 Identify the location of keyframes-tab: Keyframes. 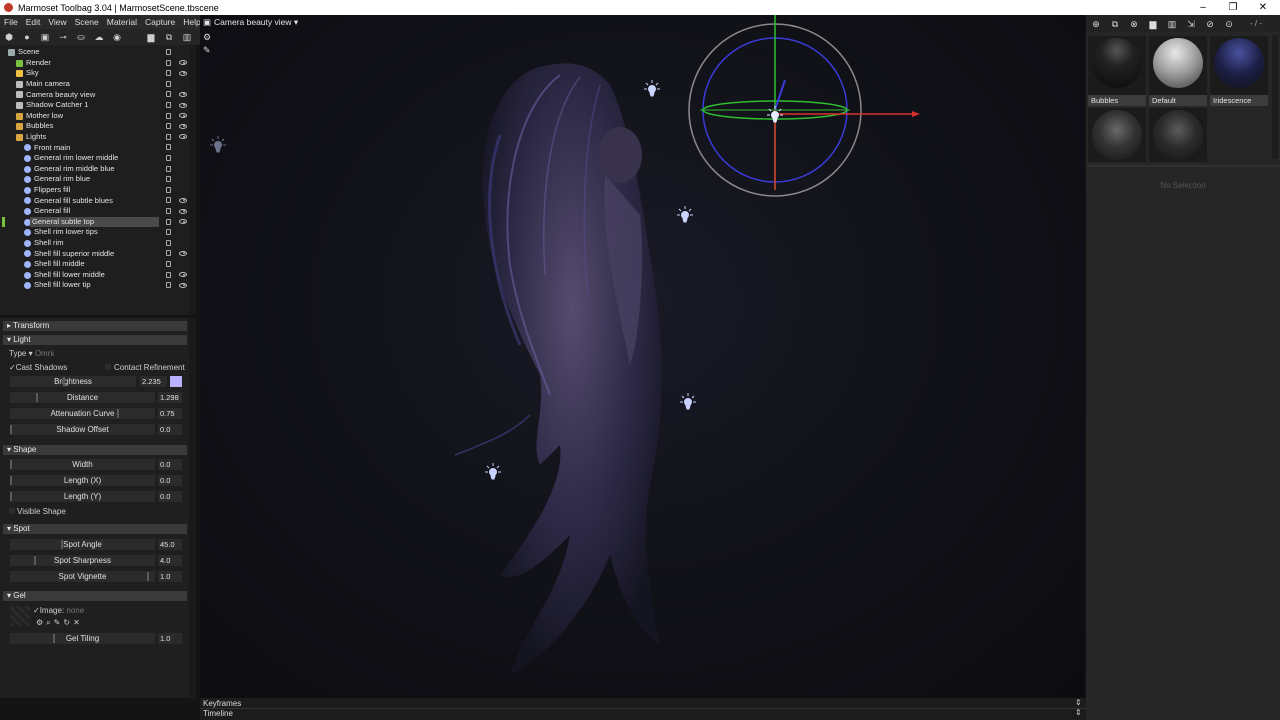
(222, 703).